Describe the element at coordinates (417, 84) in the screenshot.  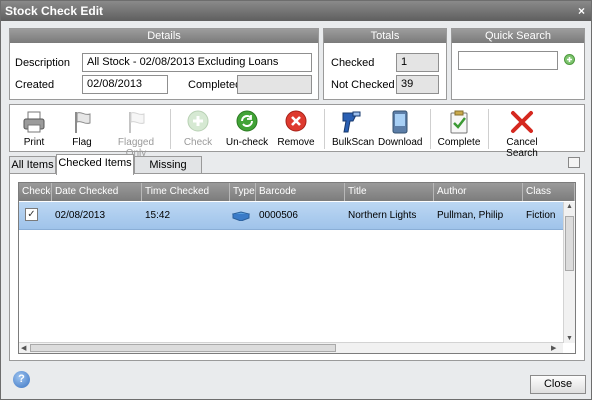
I see `not-checked-count: 39` at that location.